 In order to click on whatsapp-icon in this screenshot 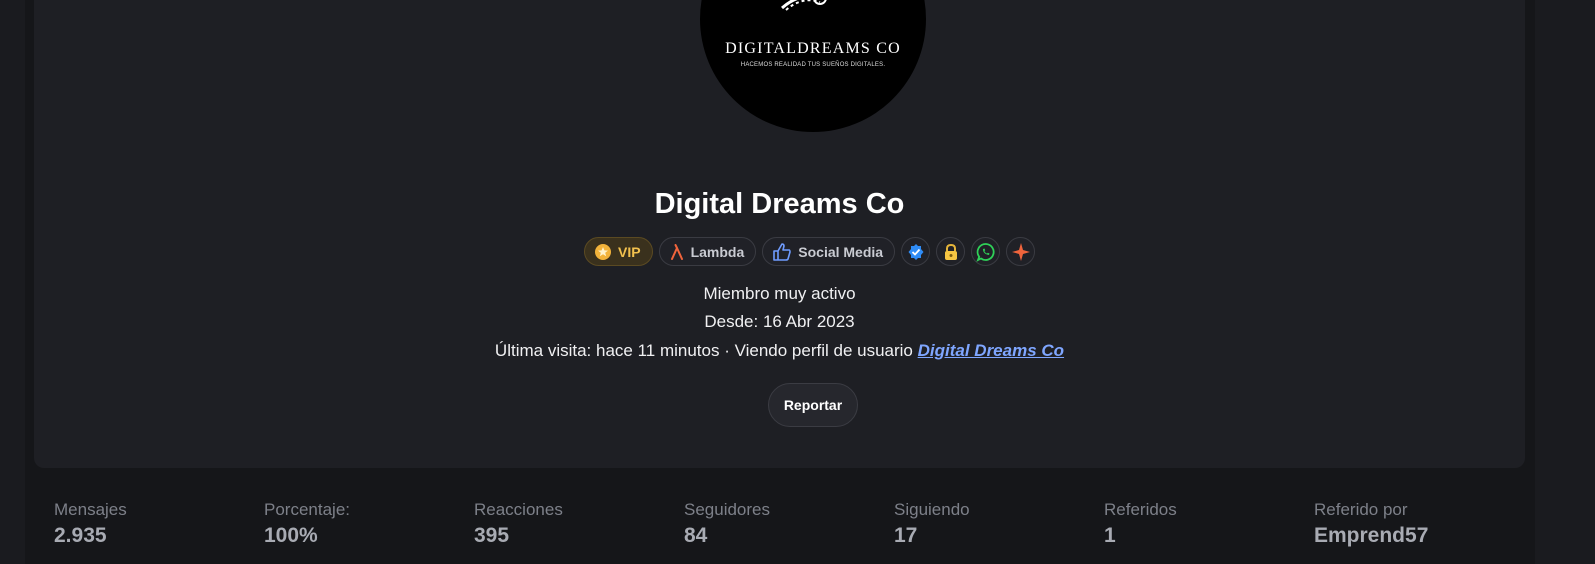, I will do `click(985, 252)`.